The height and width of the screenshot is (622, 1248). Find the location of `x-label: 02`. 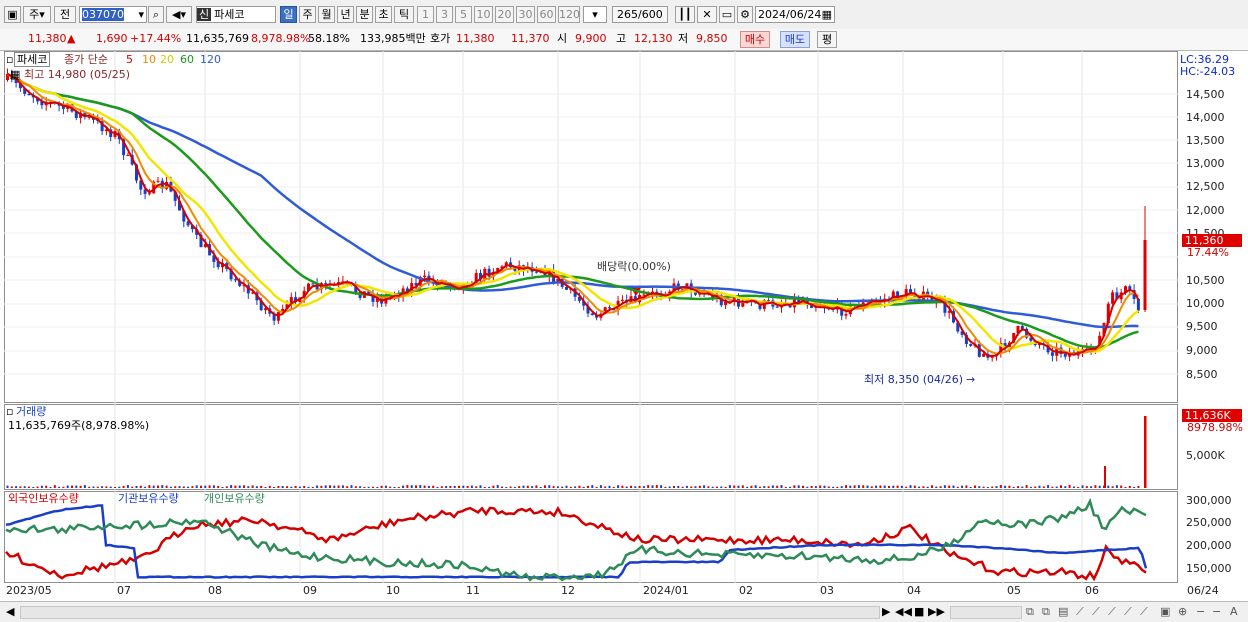

x-label: 02 is located at coordinates (746, 590).